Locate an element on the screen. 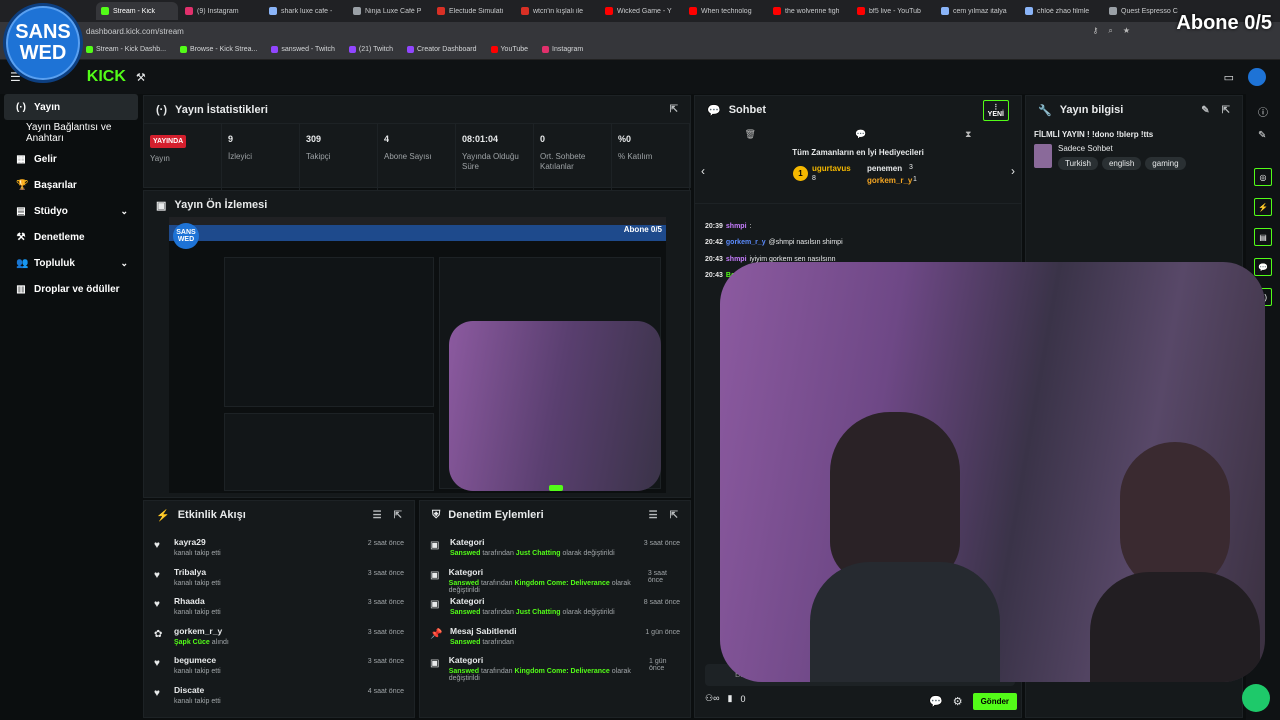  settings-icon: ⚙ is located at coordinates (958, 701).